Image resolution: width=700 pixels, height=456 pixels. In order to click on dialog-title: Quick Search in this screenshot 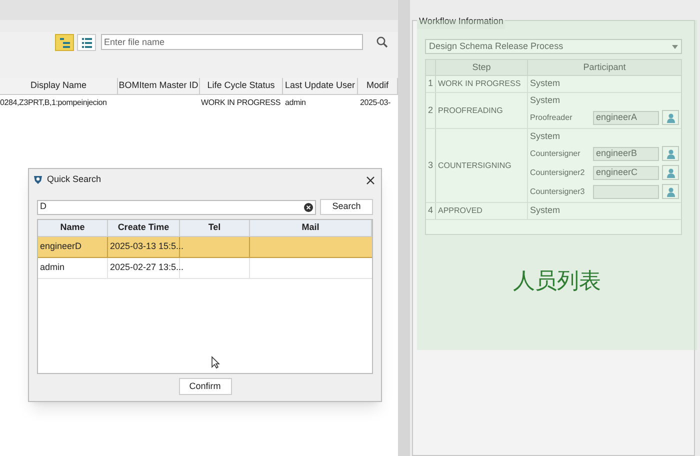, I will do `click(74, 179)`.